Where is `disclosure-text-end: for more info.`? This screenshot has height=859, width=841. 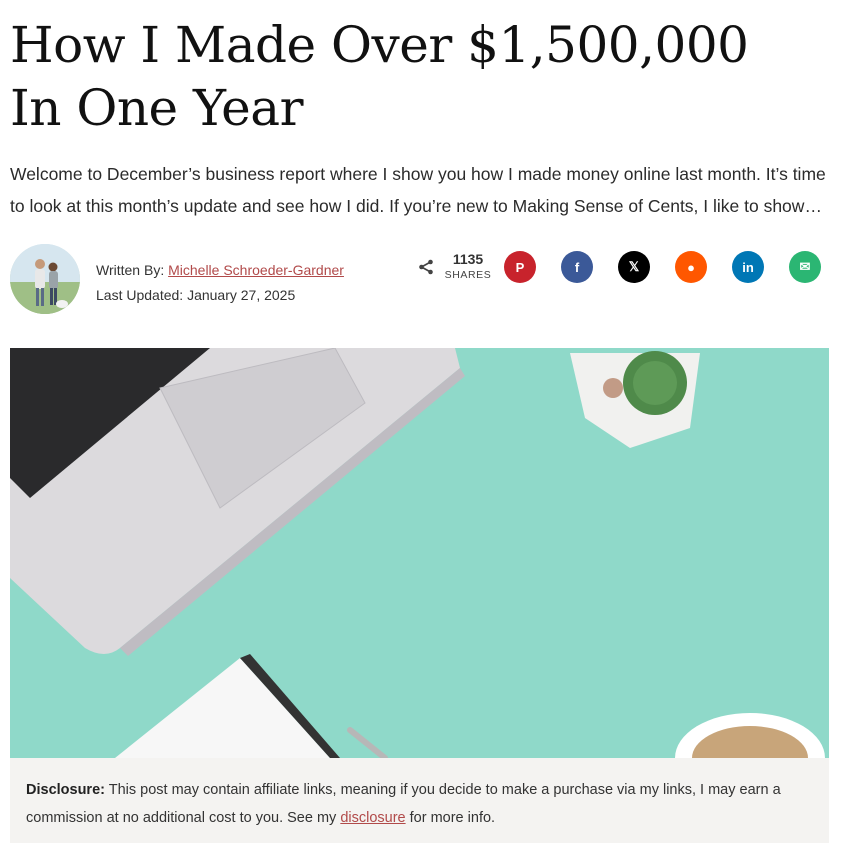
disclosure-text-end: for more info. is located at coordinates (450, 818).